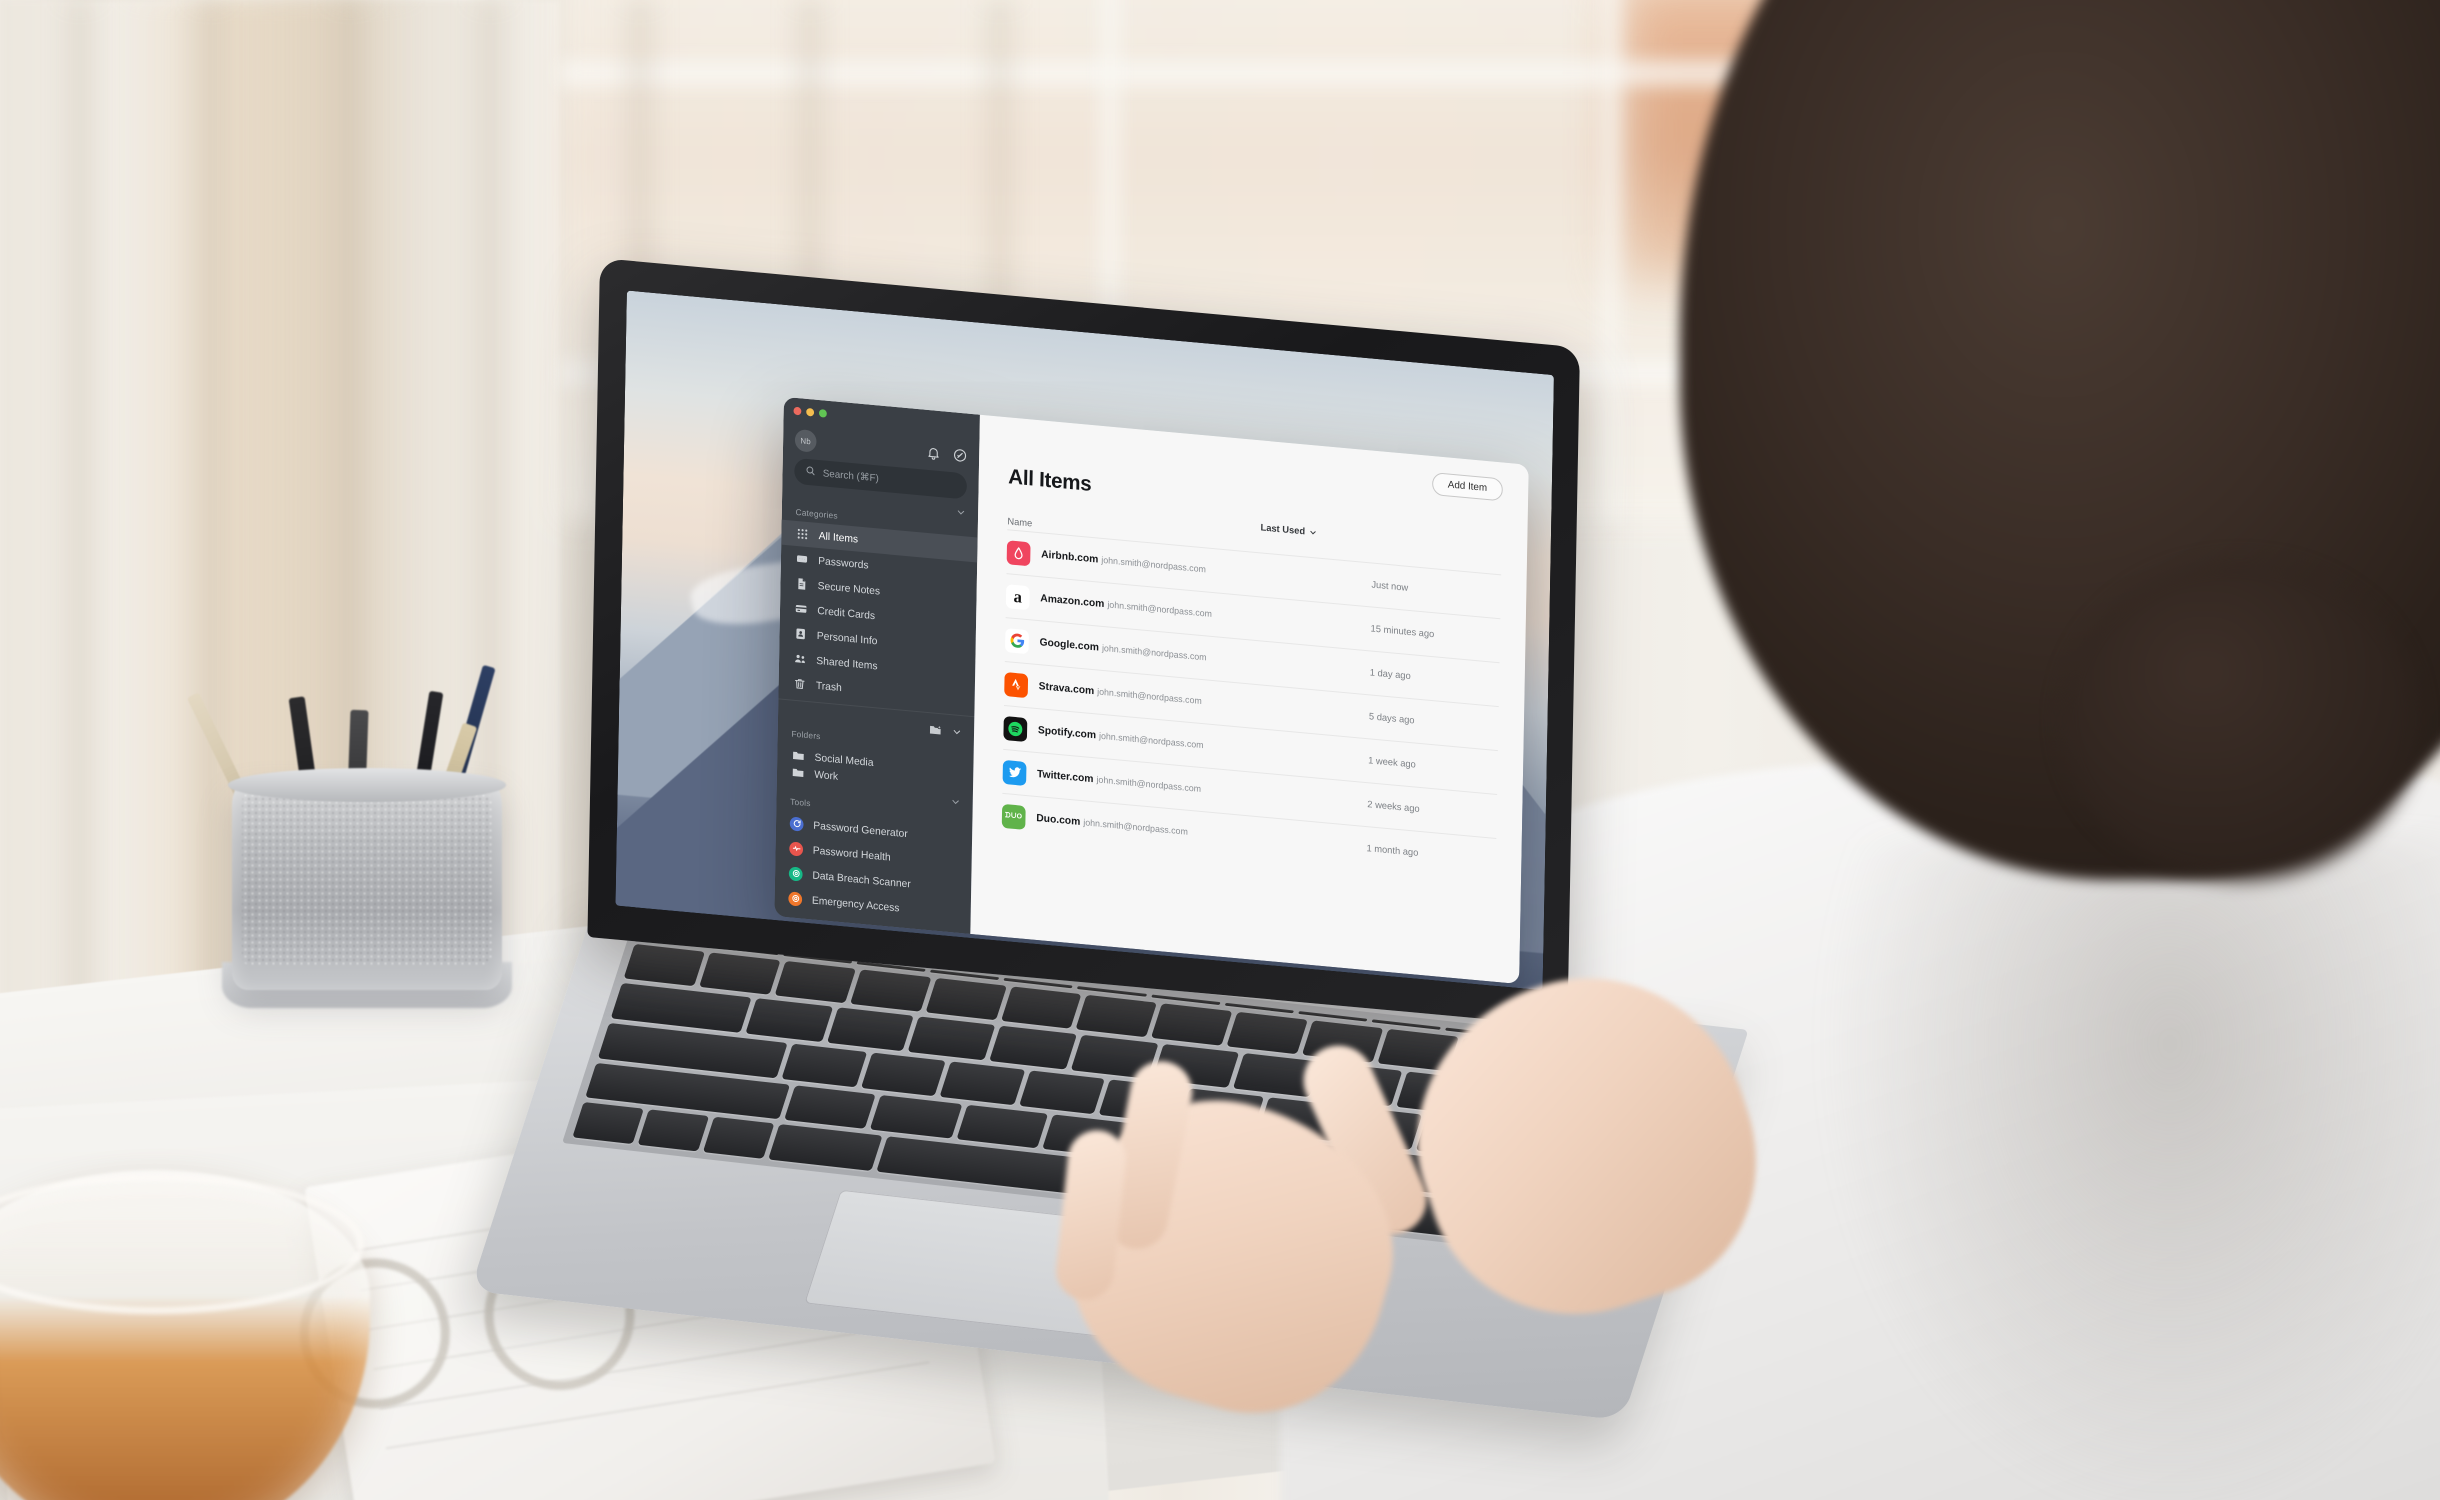 The height and width of the screenshot is (1500, 2440). Describe the element at coordinates (367, 885) in the screenshot. I see `pen-holder-cup` at that location.